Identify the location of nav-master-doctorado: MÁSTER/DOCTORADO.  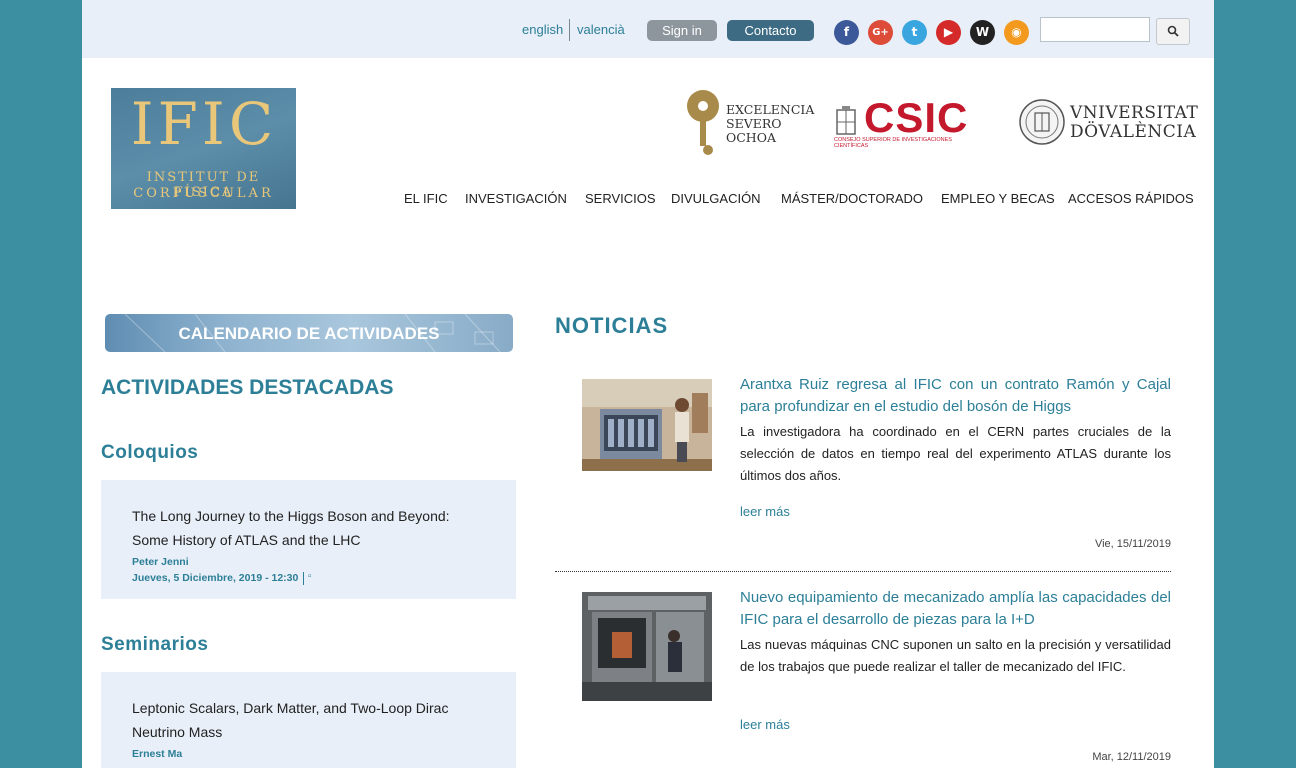
(852, 198).